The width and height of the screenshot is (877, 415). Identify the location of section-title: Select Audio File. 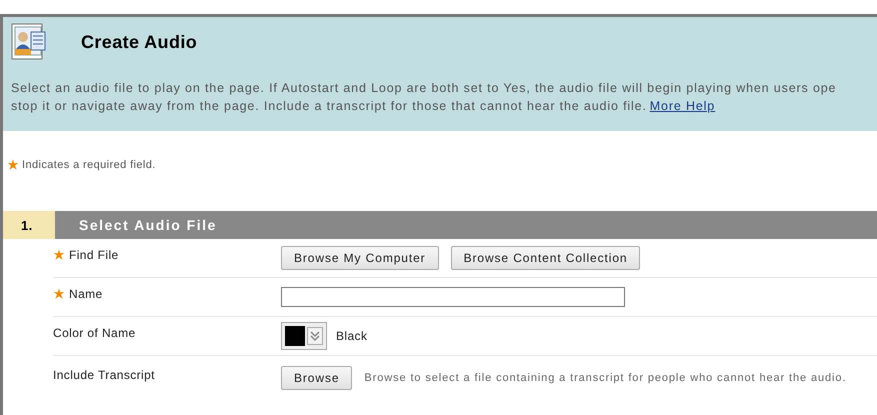
(466, 225).